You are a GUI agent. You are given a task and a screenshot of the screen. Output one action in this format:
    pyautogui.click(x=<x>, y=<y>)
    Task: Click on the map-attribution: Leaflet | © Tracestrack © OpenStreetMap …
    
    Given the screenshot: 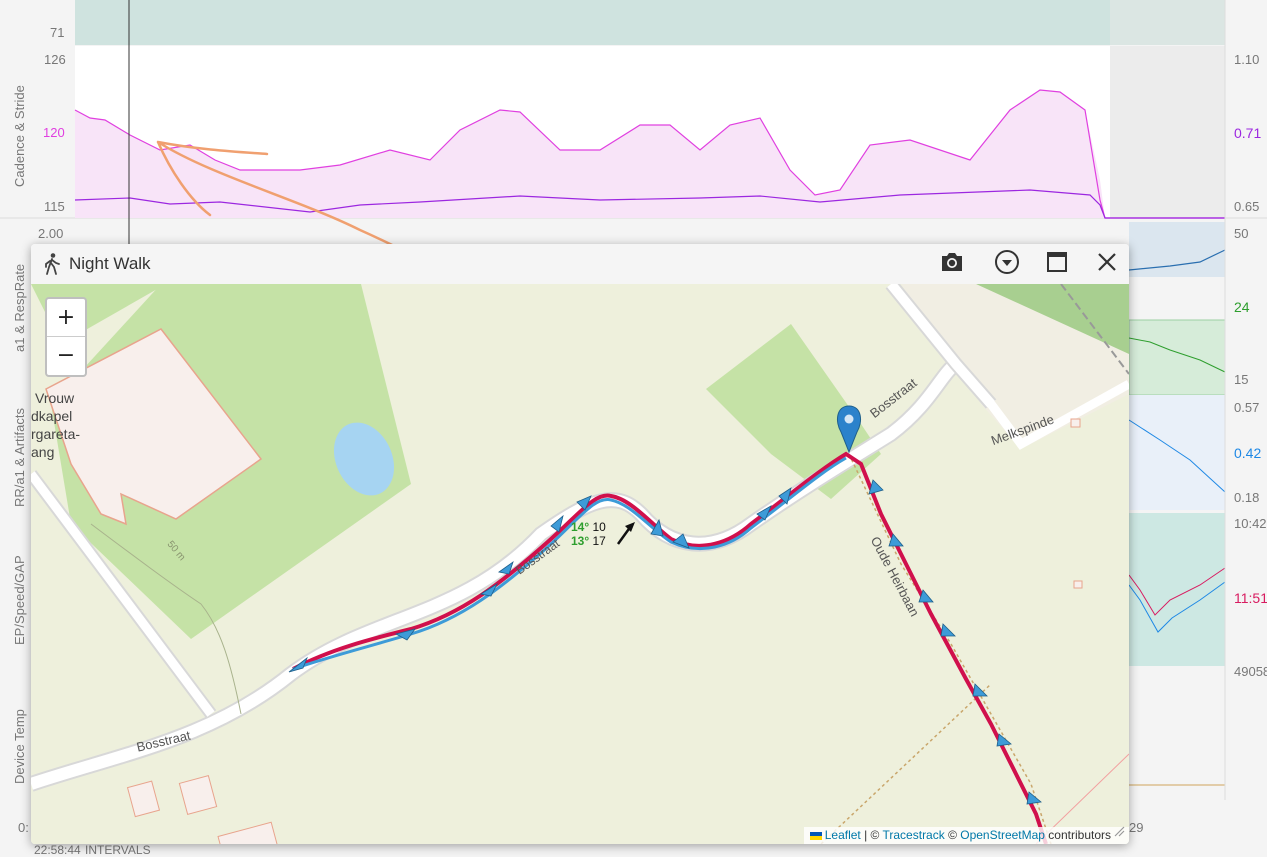 What is the action you would take?
    pyautogui.click(x=966, y=835)
    